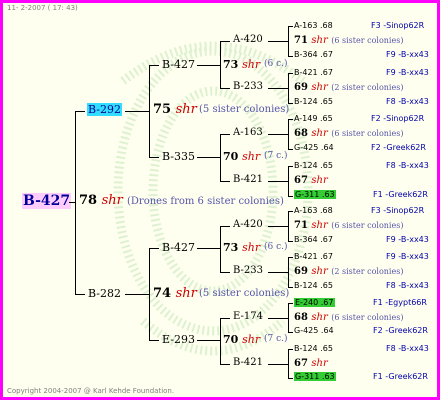 Image resolution: width=440 pixels, height=400 pixels. Describe the element at coordinates (242, 156) in the screenshot. I see `upper-b-sisters: 70 shr` at that location.